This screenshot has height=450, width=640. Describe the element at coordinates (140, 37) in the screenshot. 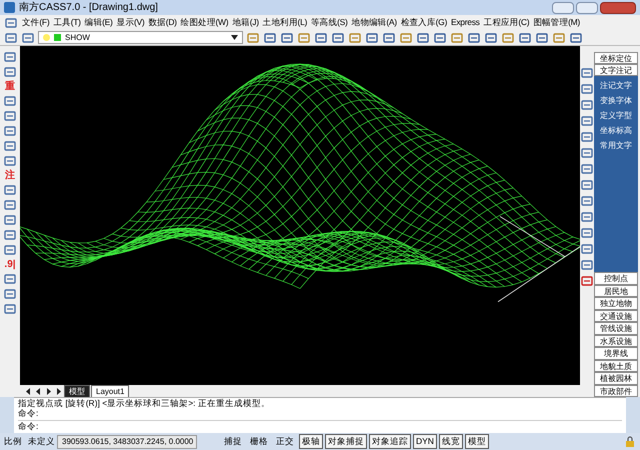

I see `layer-dropdown: SHOW` at that location.